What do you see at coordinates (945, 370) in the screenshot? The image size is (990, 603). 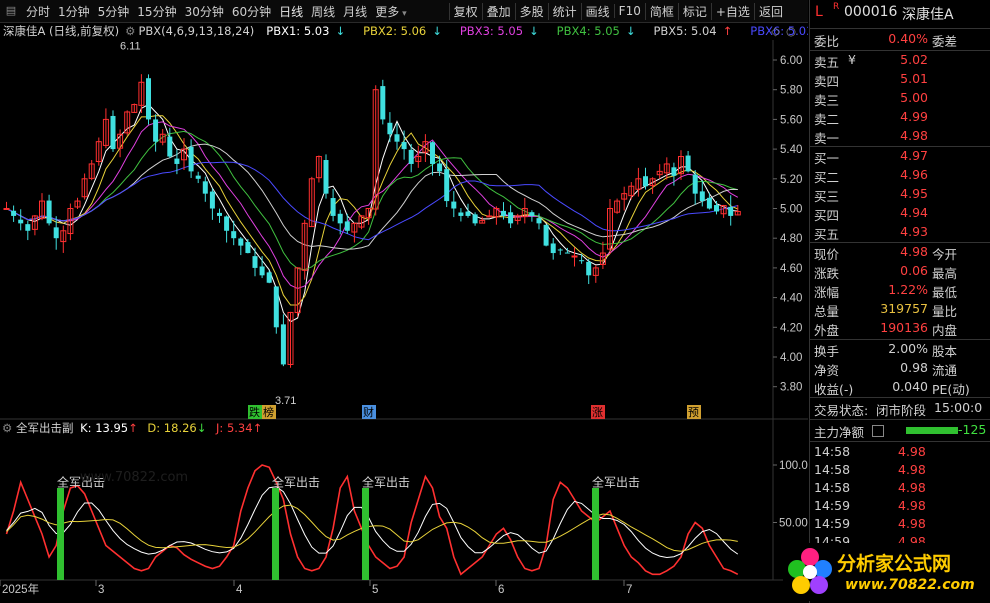 I see `row-right-label: 流通` at bounding box center [945, 370].